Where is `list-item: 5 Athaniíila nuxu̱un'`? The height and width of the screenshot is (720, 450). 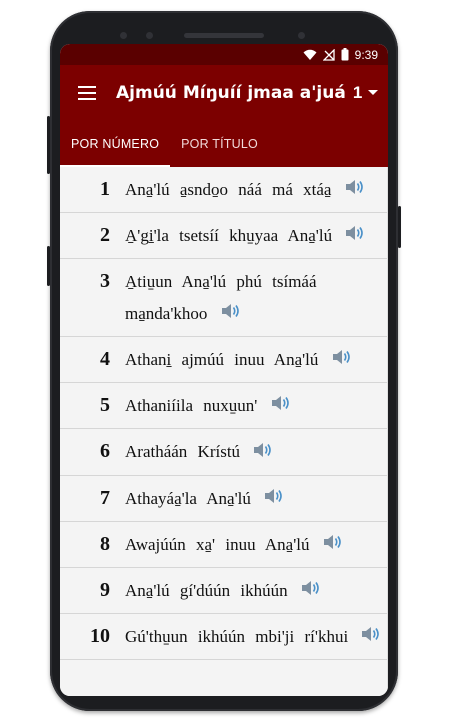 list-item: 5 Athaniíila nuxu̱un' is located at coordinates (224, 406).